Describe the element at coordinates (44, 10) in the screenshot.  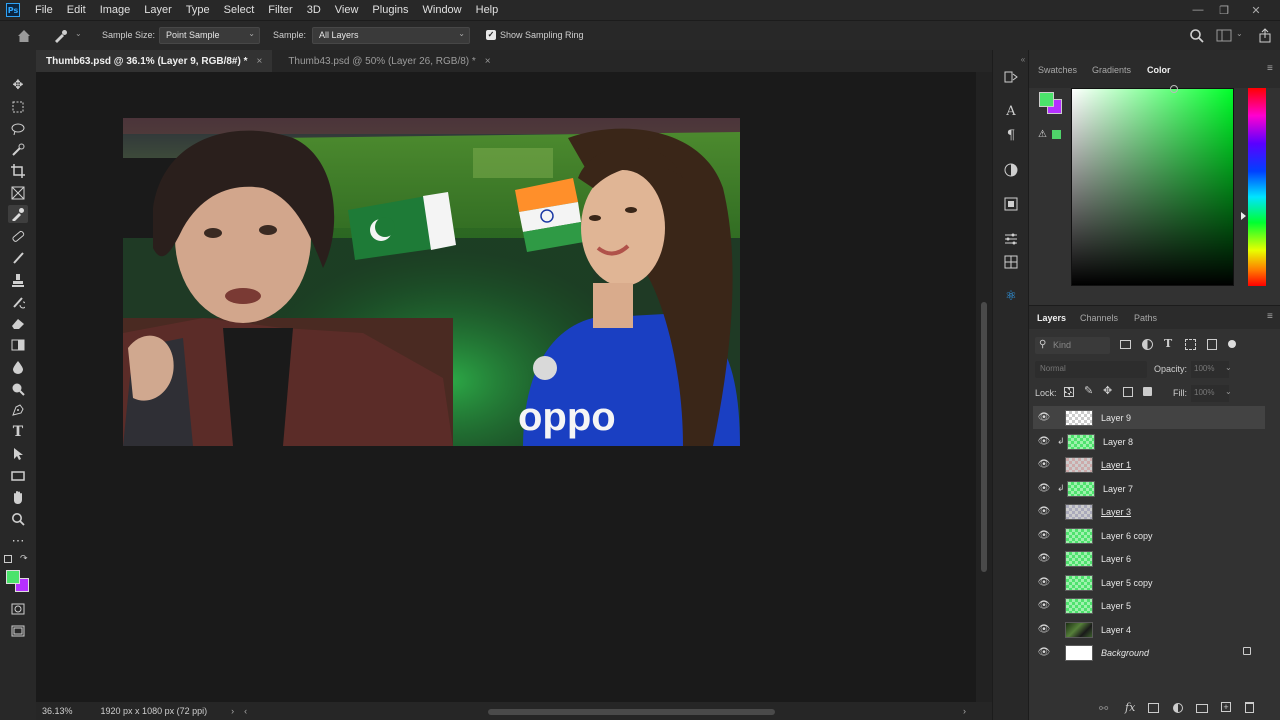
I see `menu-file: File` at that location.